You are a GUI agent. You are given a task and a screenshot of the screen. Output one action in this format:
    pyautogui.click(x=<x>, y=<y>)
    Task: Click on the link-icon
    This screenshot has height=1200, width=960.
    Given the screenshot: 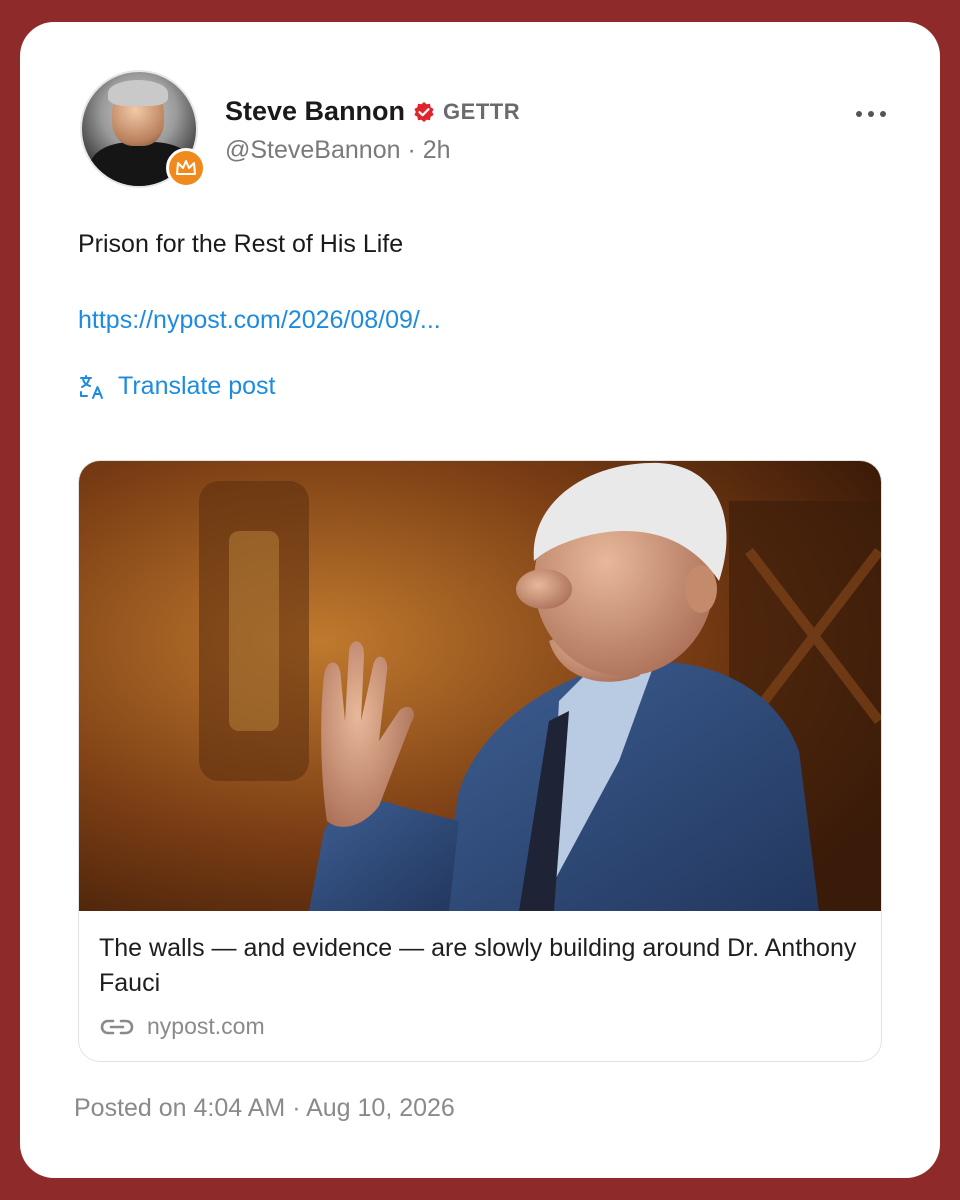 What is the action you would take?
    pyautogui.click(x=117, y=1026)
    